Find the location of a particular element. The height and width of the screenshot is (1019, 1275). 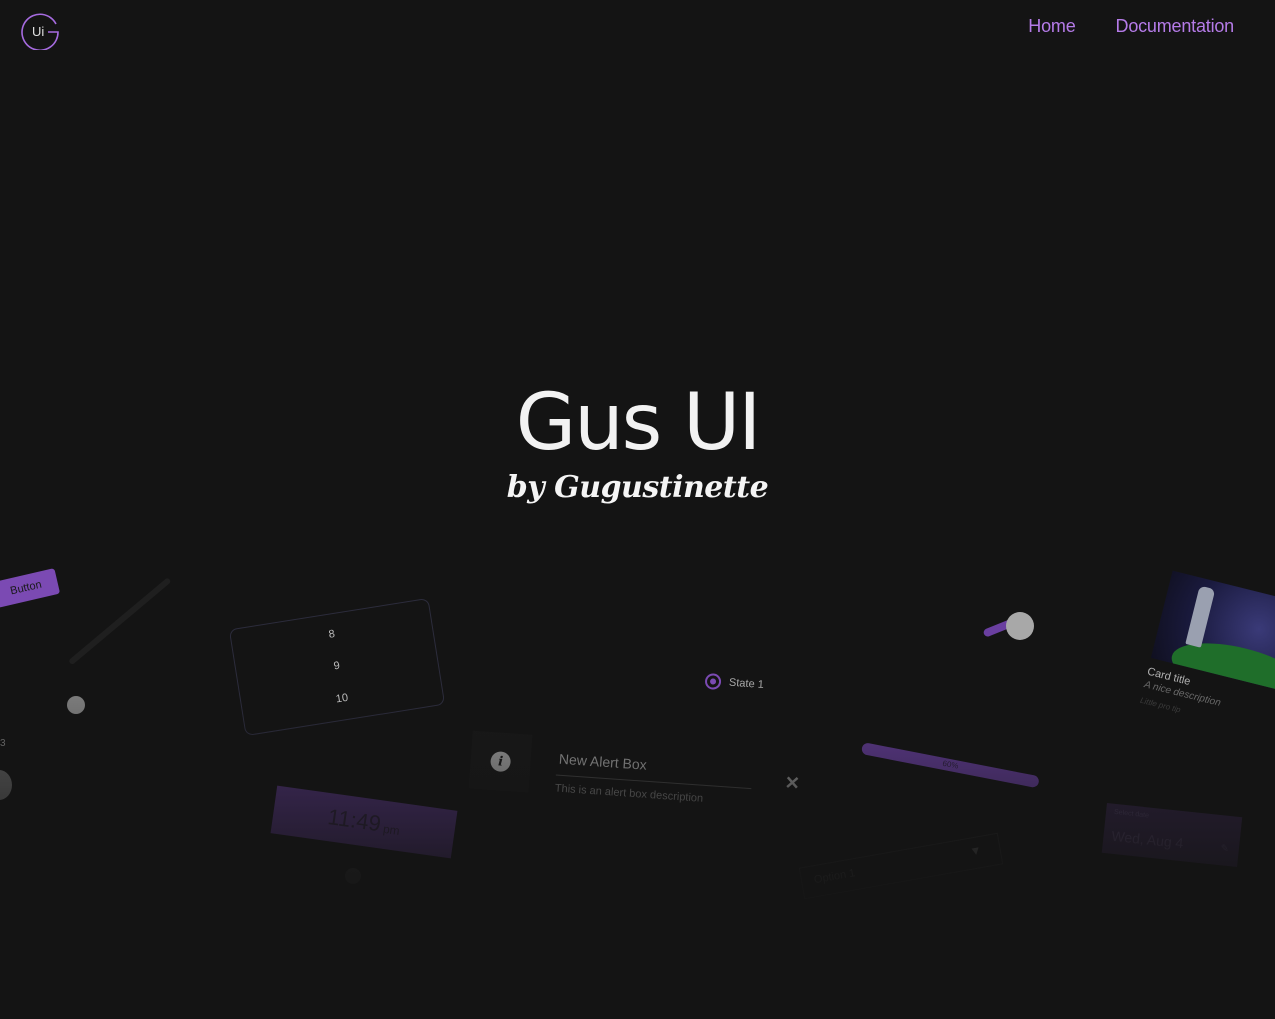

demo-toggle-slider is located at coordinates (1008, 626).